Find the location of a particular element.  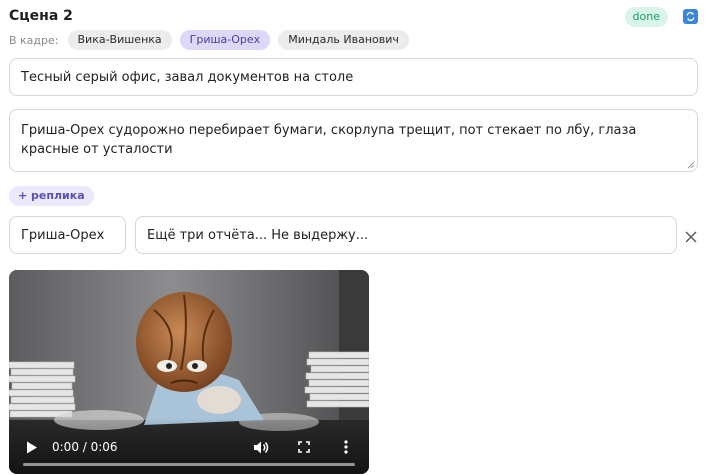

character-chip-active: Гриша-Орех is located at coordinates (225, 40).